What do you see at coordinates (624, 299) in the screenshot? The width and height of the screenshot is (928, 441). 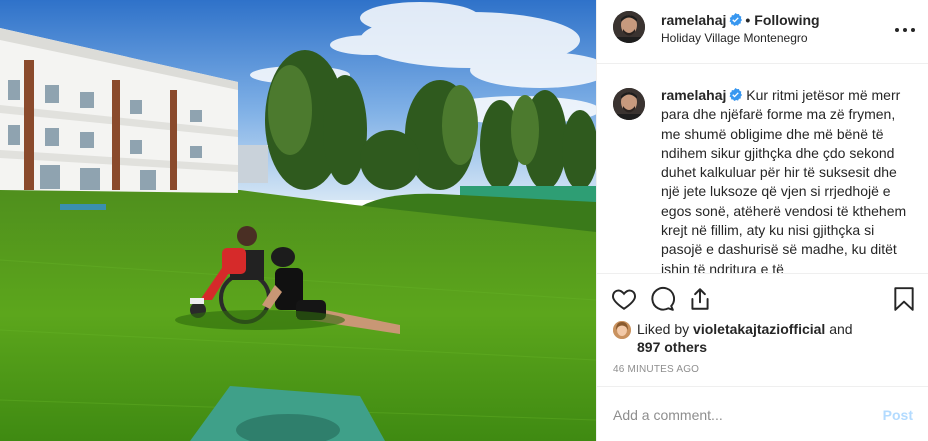 I see `heart-icon` at bounding box center [624, 299].